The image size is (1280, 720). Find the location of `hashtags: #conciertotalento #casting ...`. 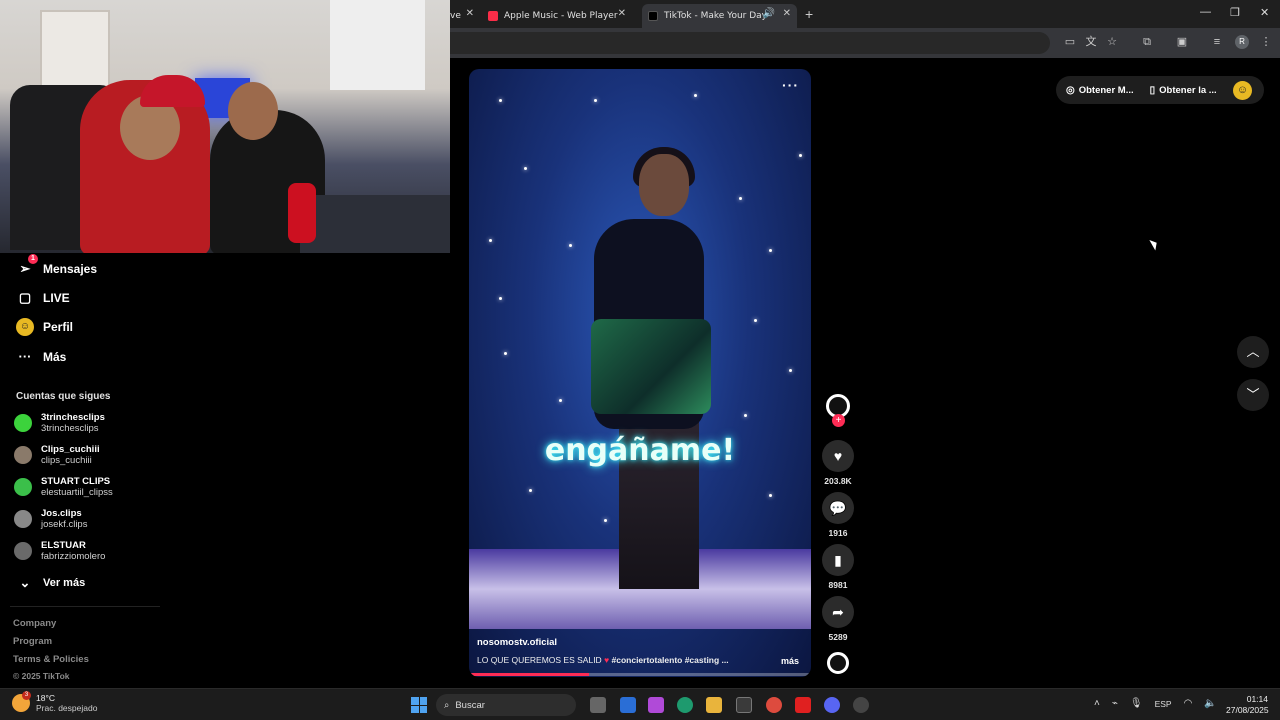

hashtags: #conciertotalento #casting ... is located at coordinates (670, 660).